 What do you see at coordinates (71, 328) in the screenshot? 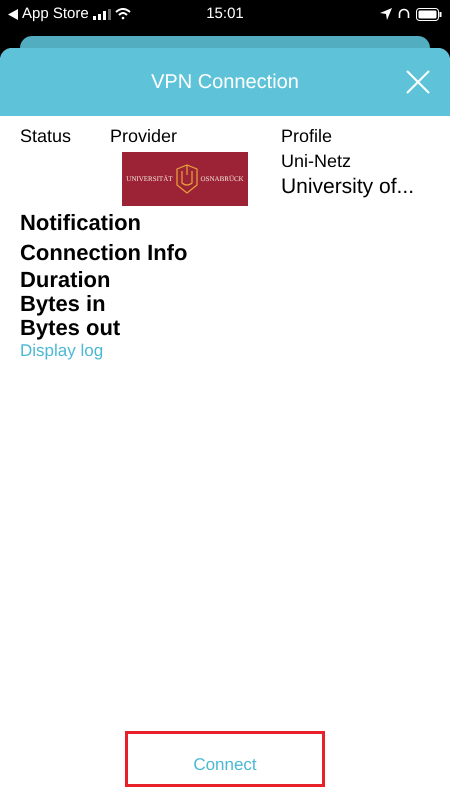
I see `info-label: Bytes out` at bounding box center [71, 328].